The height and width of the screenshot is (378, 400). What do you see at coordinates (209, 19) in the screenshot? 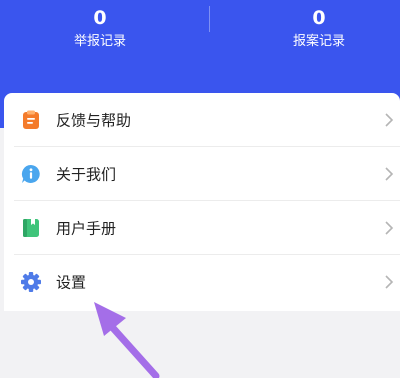
I see `stat-divider` at bounding box center [209, 19].